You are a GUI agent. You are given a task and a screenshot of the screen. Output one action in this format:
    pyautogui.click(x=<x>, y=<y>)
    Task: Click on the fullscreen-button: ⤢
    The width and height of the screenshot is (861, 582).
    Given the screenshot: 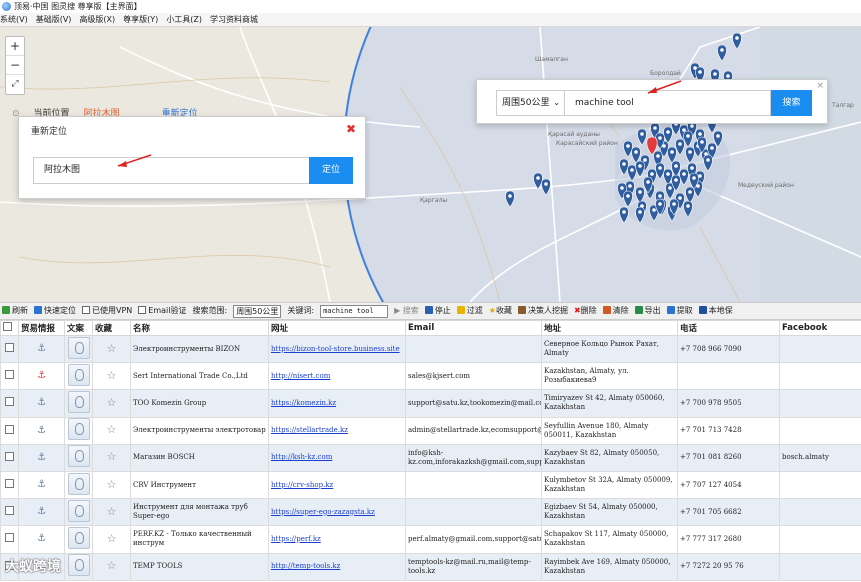 What is the action you would take?
    pyautogui.click(x=15, y=84)
    